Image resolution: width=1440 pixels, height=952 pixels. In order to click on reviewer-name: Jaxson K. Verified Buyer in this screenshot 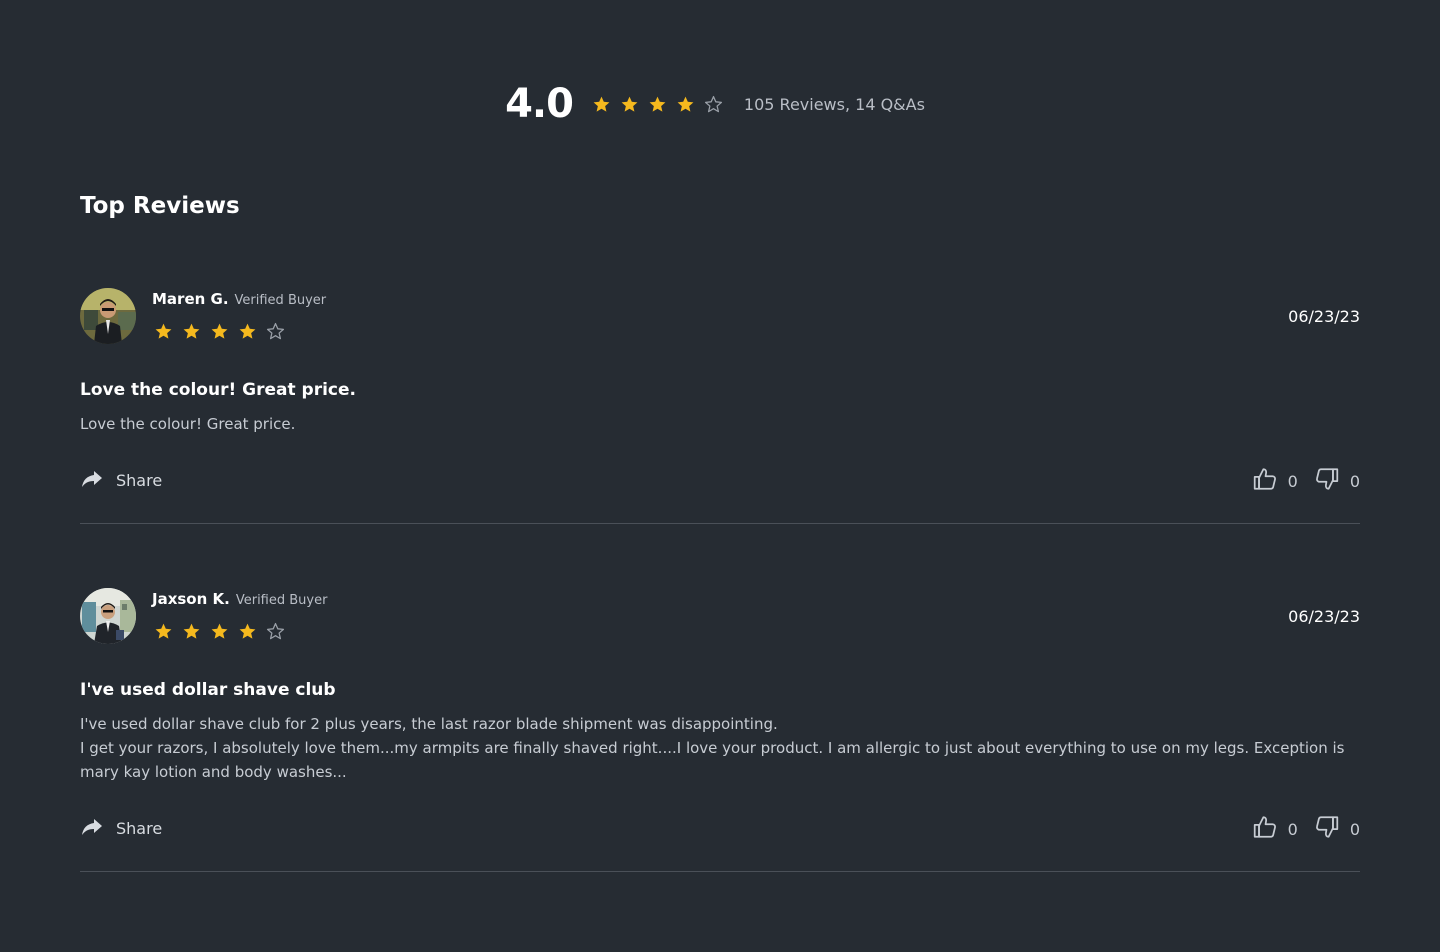, I will do `click(239, 599)`.